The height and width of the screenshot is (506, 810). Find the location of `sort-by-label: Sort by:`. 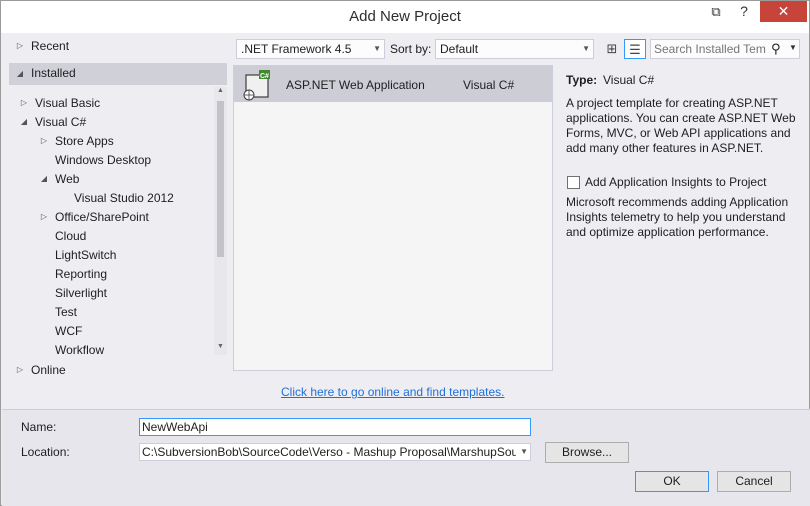

sort-by-label: Sort by: is located at coordinates (411, 49).